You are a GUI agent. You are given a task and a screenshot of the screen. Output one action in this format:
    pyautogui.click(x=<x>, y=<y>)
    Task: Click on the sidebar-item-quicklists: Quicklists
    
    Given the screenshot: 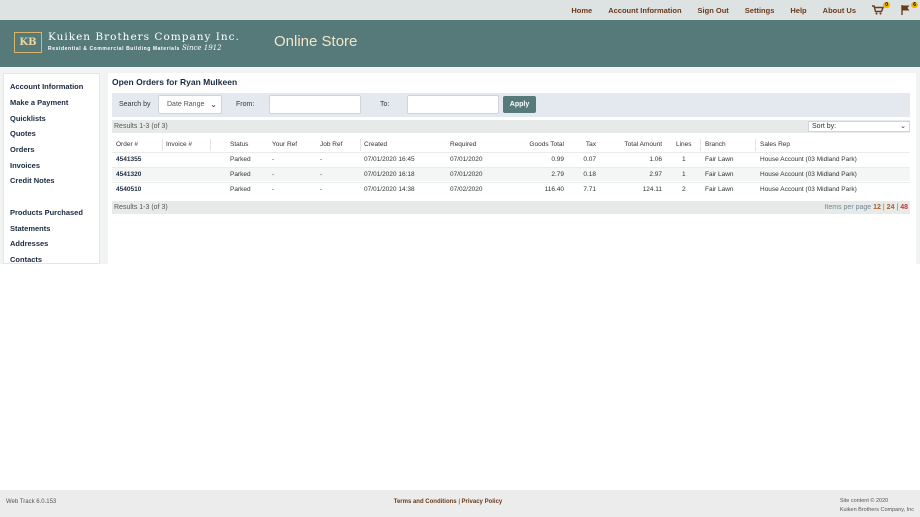 What is the action you would take?
    pyautogui.click(x=28, y=118)
    